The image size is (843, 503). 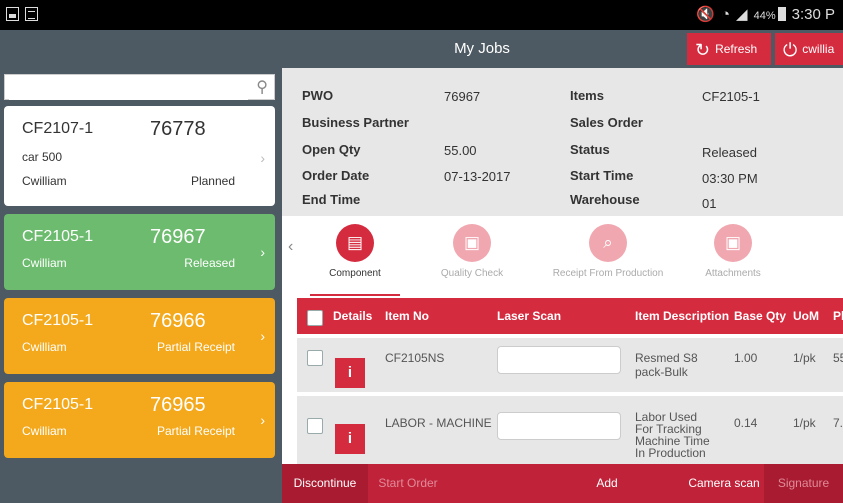 I want to click on quality-check-icon: ▣, so click(x=472, y=243).